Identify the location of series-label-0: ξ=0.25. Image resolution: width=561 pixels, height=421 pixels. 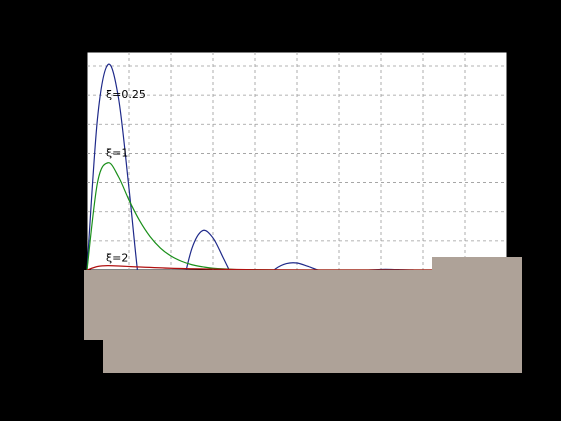
(126, 94).